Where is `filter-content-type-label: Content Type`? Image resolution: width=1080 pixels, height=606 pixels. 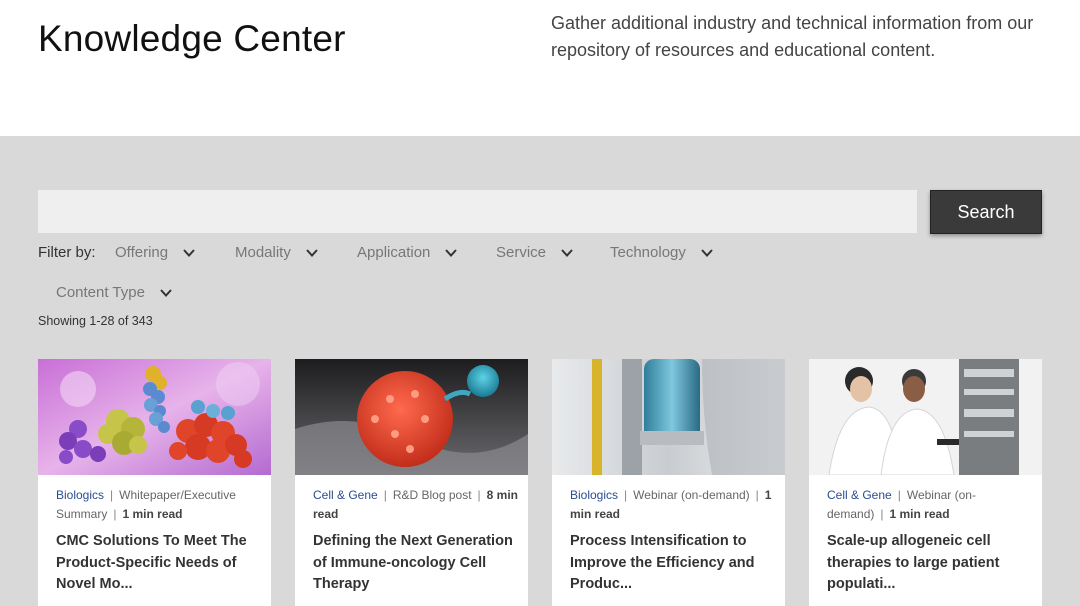 filter-content-type-label: Content Type is located at coordinates (100, 292).